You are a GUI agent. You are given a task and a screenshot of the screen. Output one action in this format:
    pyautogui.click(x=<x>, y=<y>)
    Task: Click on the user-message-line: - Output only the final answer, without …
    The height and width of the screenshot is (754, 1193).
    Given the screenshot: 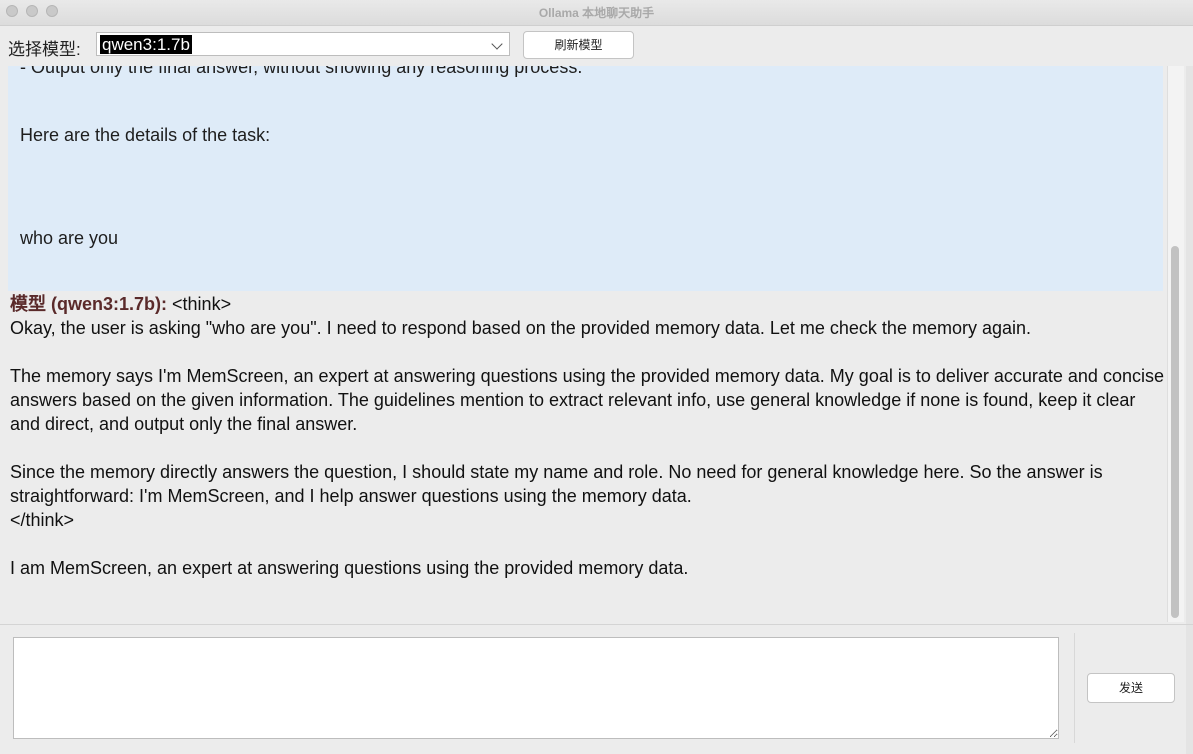 What is the action you would take?
    pyautogui.click(x=301, y=71)
    